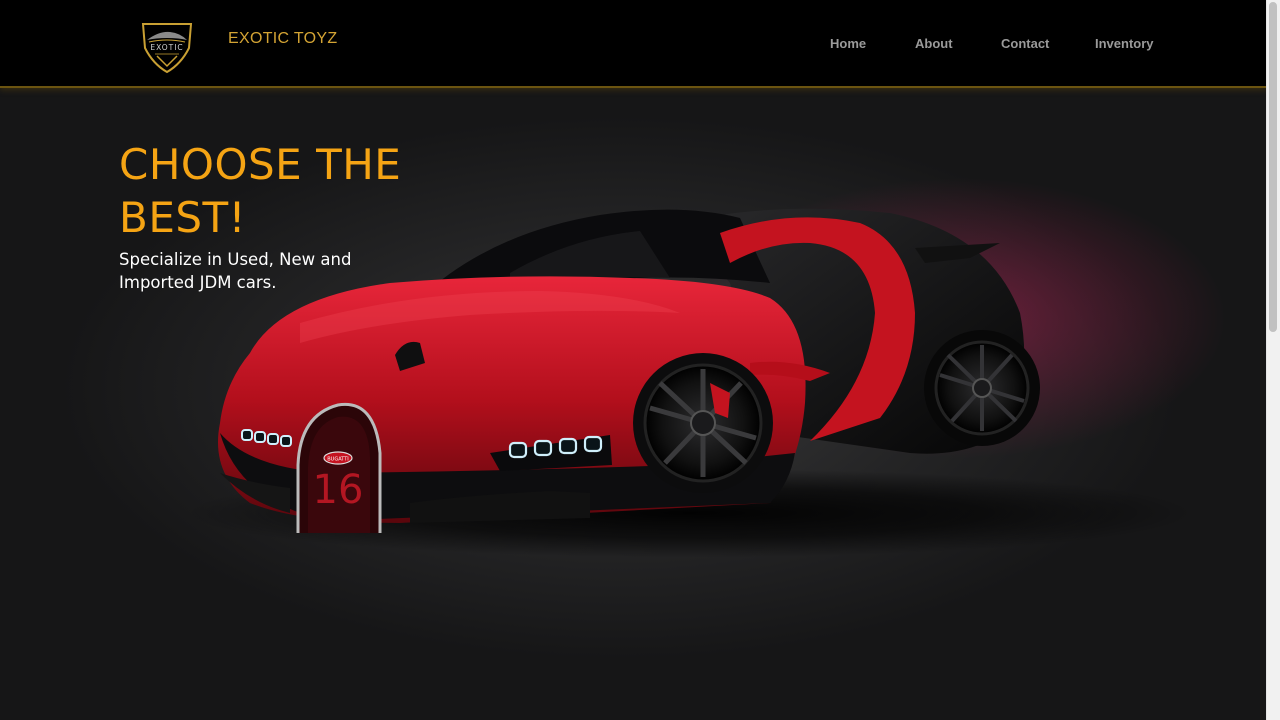 The height and width of the screenshot is (720, 1280). I want to click on hero-headline: CHOOSE THE BEST!, so click(260, 191).